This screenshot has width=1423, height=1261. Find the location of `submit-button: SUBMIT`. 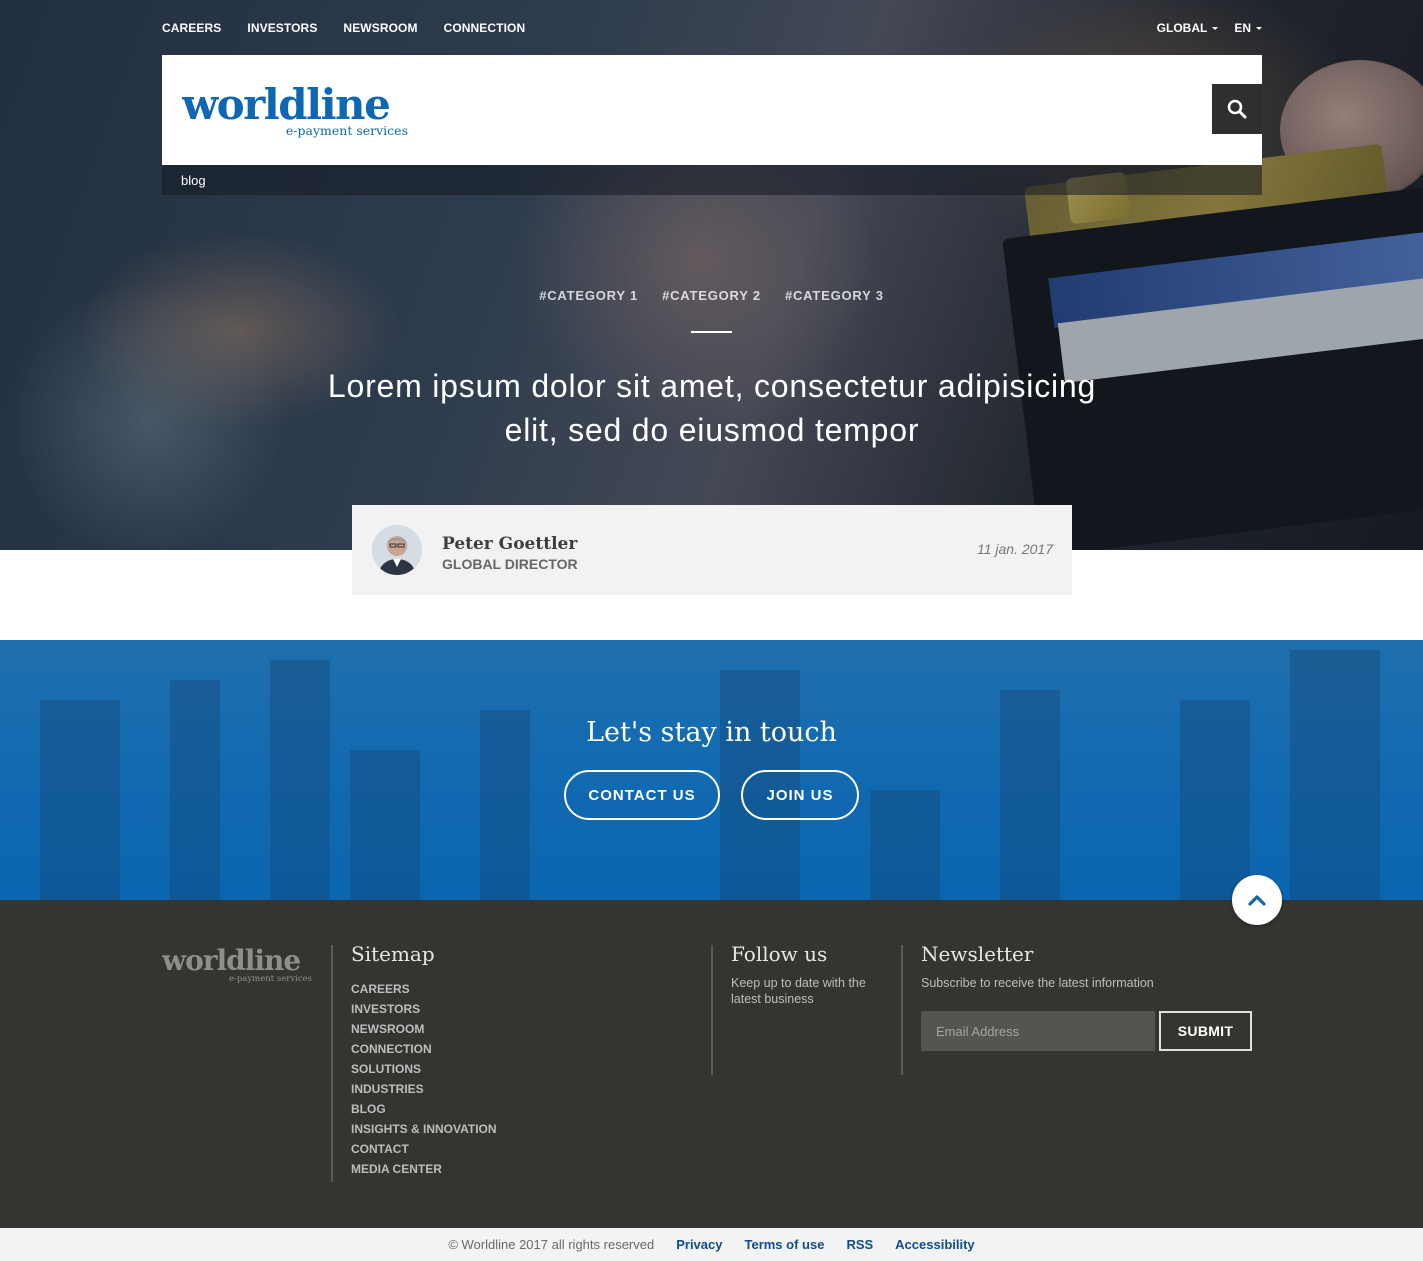

submit-button: SUBMIT is located at coordinates (1205, 1031).